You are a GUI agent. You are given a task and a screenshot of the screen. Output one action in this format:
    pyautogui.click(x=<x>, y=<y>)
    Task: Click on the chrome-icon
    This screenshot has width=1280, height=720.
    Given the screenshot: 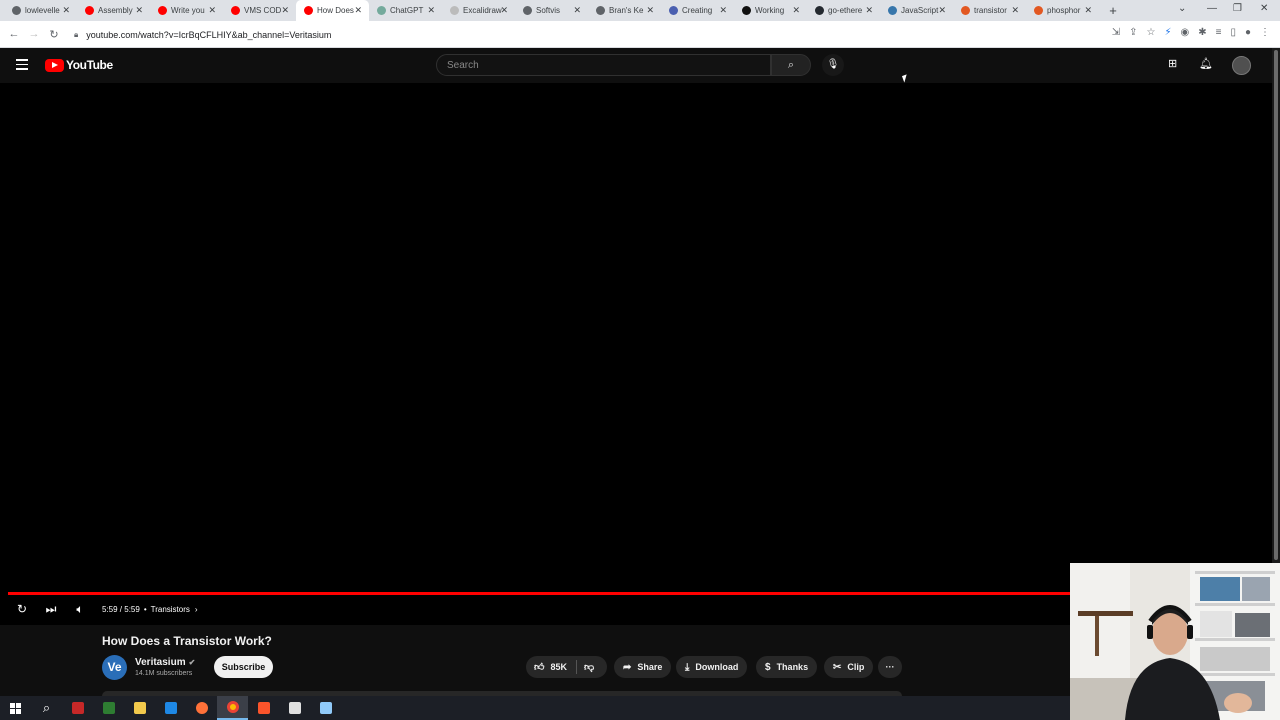 What is the action you would take?
    pyautogui.click(x=232, y=708)
    